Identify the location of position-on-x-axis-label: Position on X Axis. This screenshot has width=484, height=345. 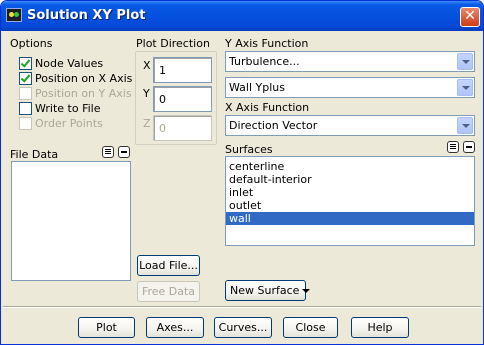
(84, 78).